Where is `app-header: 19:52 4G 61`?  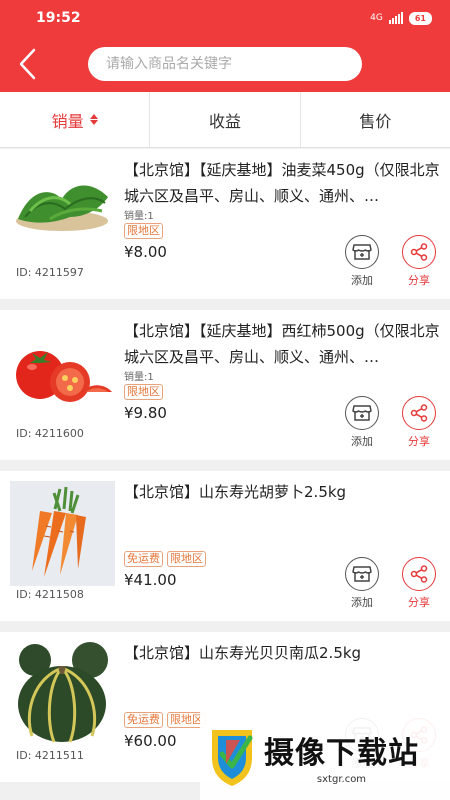 app-header: 19:52 4G 61 is located at coordinates (225, 46).